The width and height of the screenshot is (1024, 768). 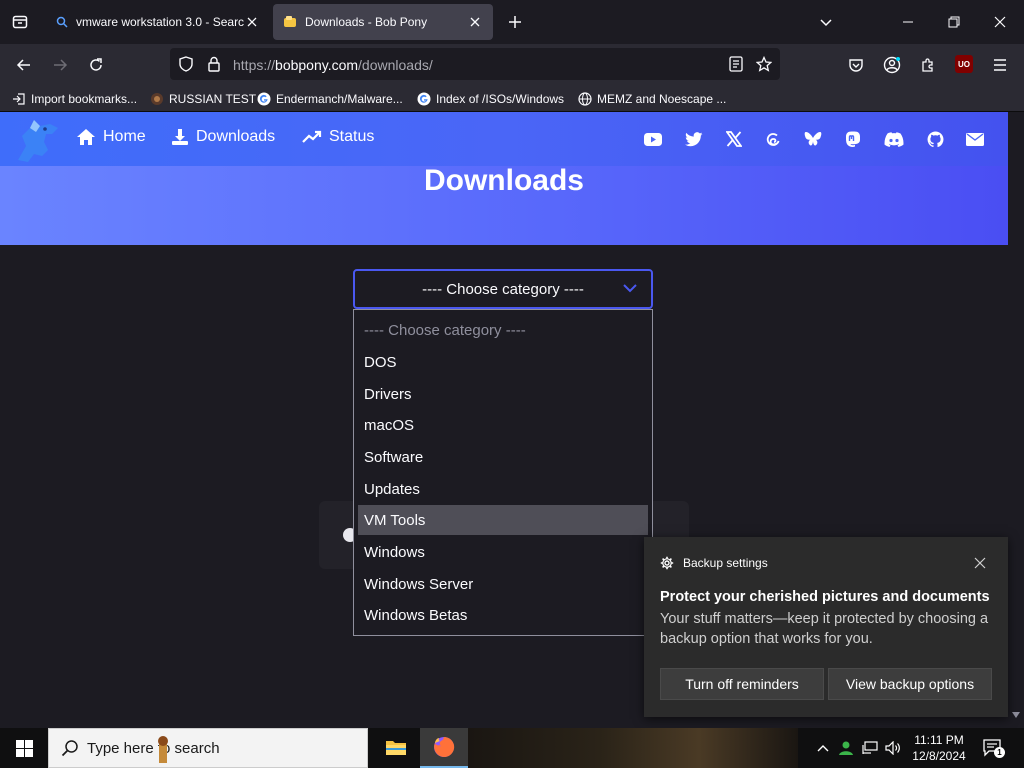 I want to click on taskbar-search-box: Type here to search, so click(x=208, y=748).